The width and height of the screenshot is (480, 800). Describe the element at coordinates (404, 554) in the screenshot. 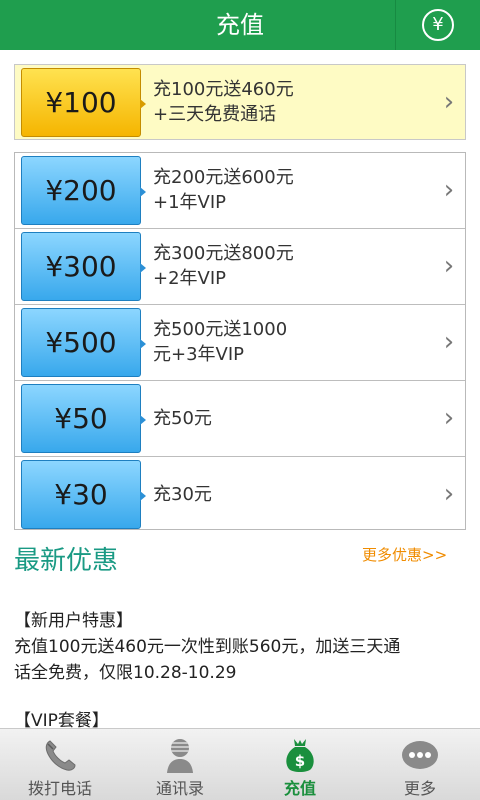

I see `more-promotions-link: 更多优惠>>` at that location.